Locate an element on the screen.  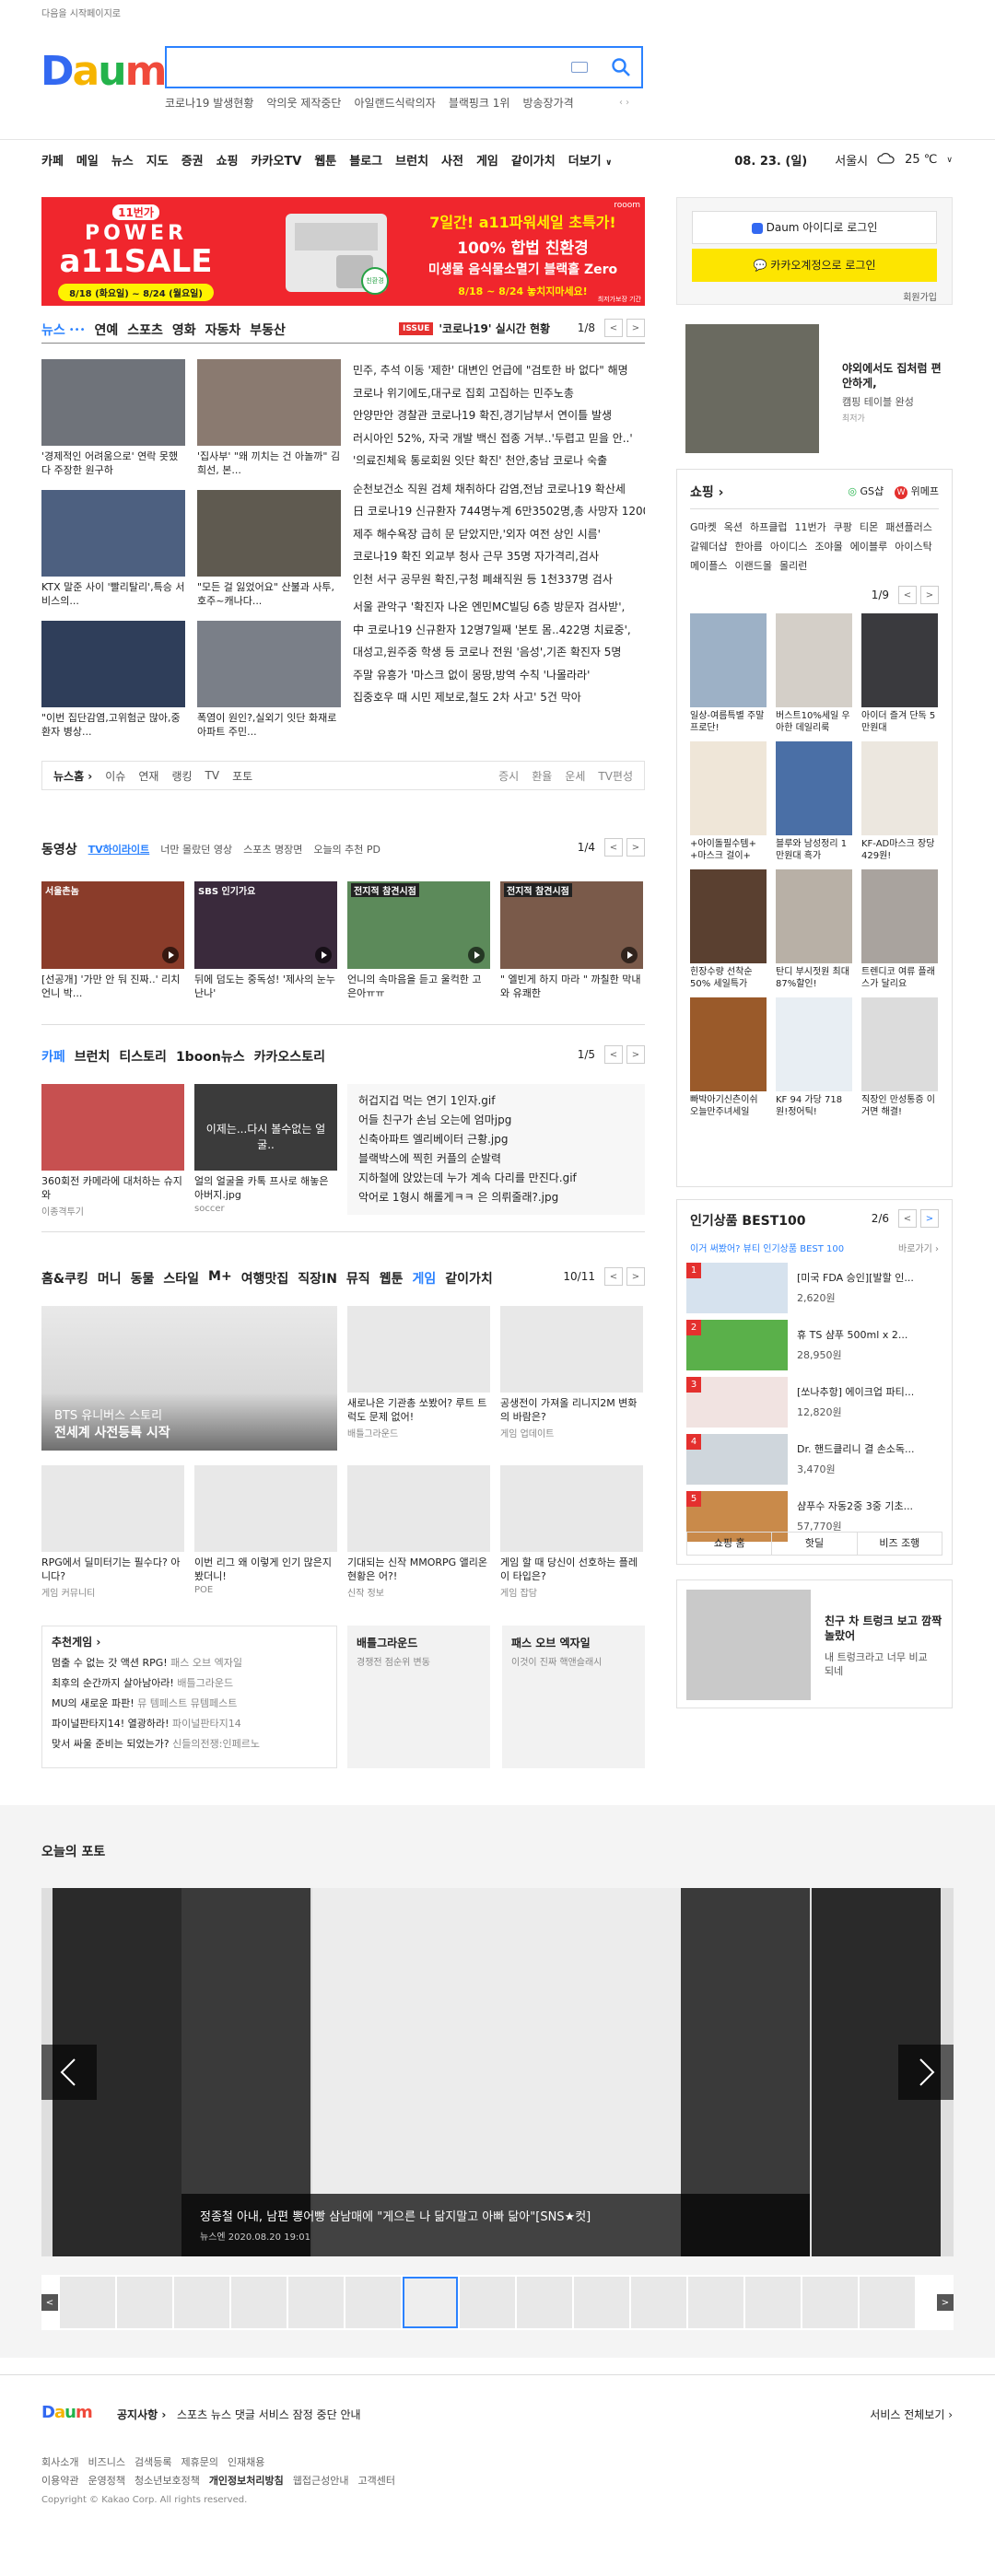
best100-more: 바로가기 › is located at coordinates (918, 1247).